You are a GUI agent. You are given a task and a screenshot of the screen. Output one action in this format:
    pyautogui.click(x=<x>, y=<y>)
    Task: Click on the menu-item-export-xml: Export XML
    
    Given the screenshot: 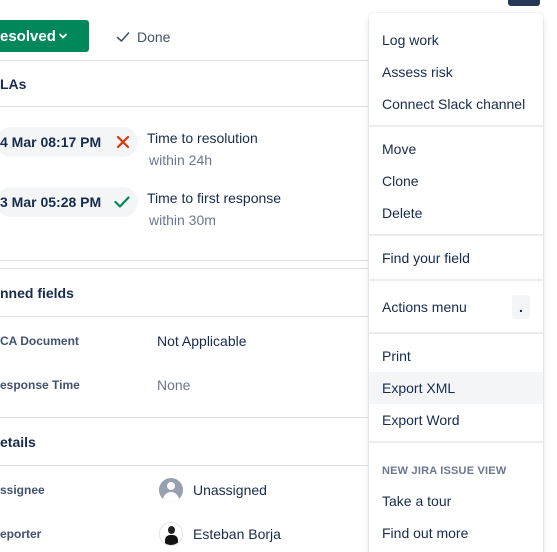 What is the action you would take?
    pyautogui.click(x=456, y=388)
    